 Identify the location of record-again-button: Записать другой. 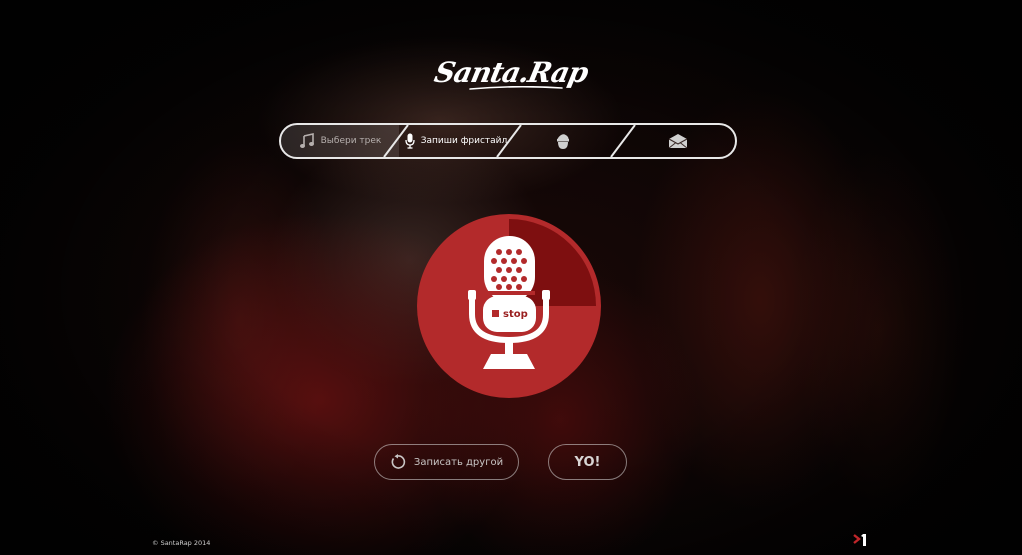
(446, 462).